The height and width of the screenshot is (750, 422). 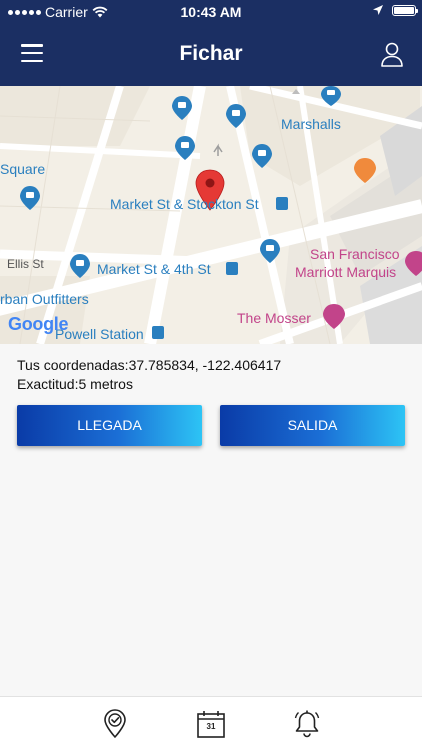 What do you see at coordinates (149, 384) in the screenshot?
I see `accuracy-row: Exactitud:5 metros` at bounding box center [149, 384].